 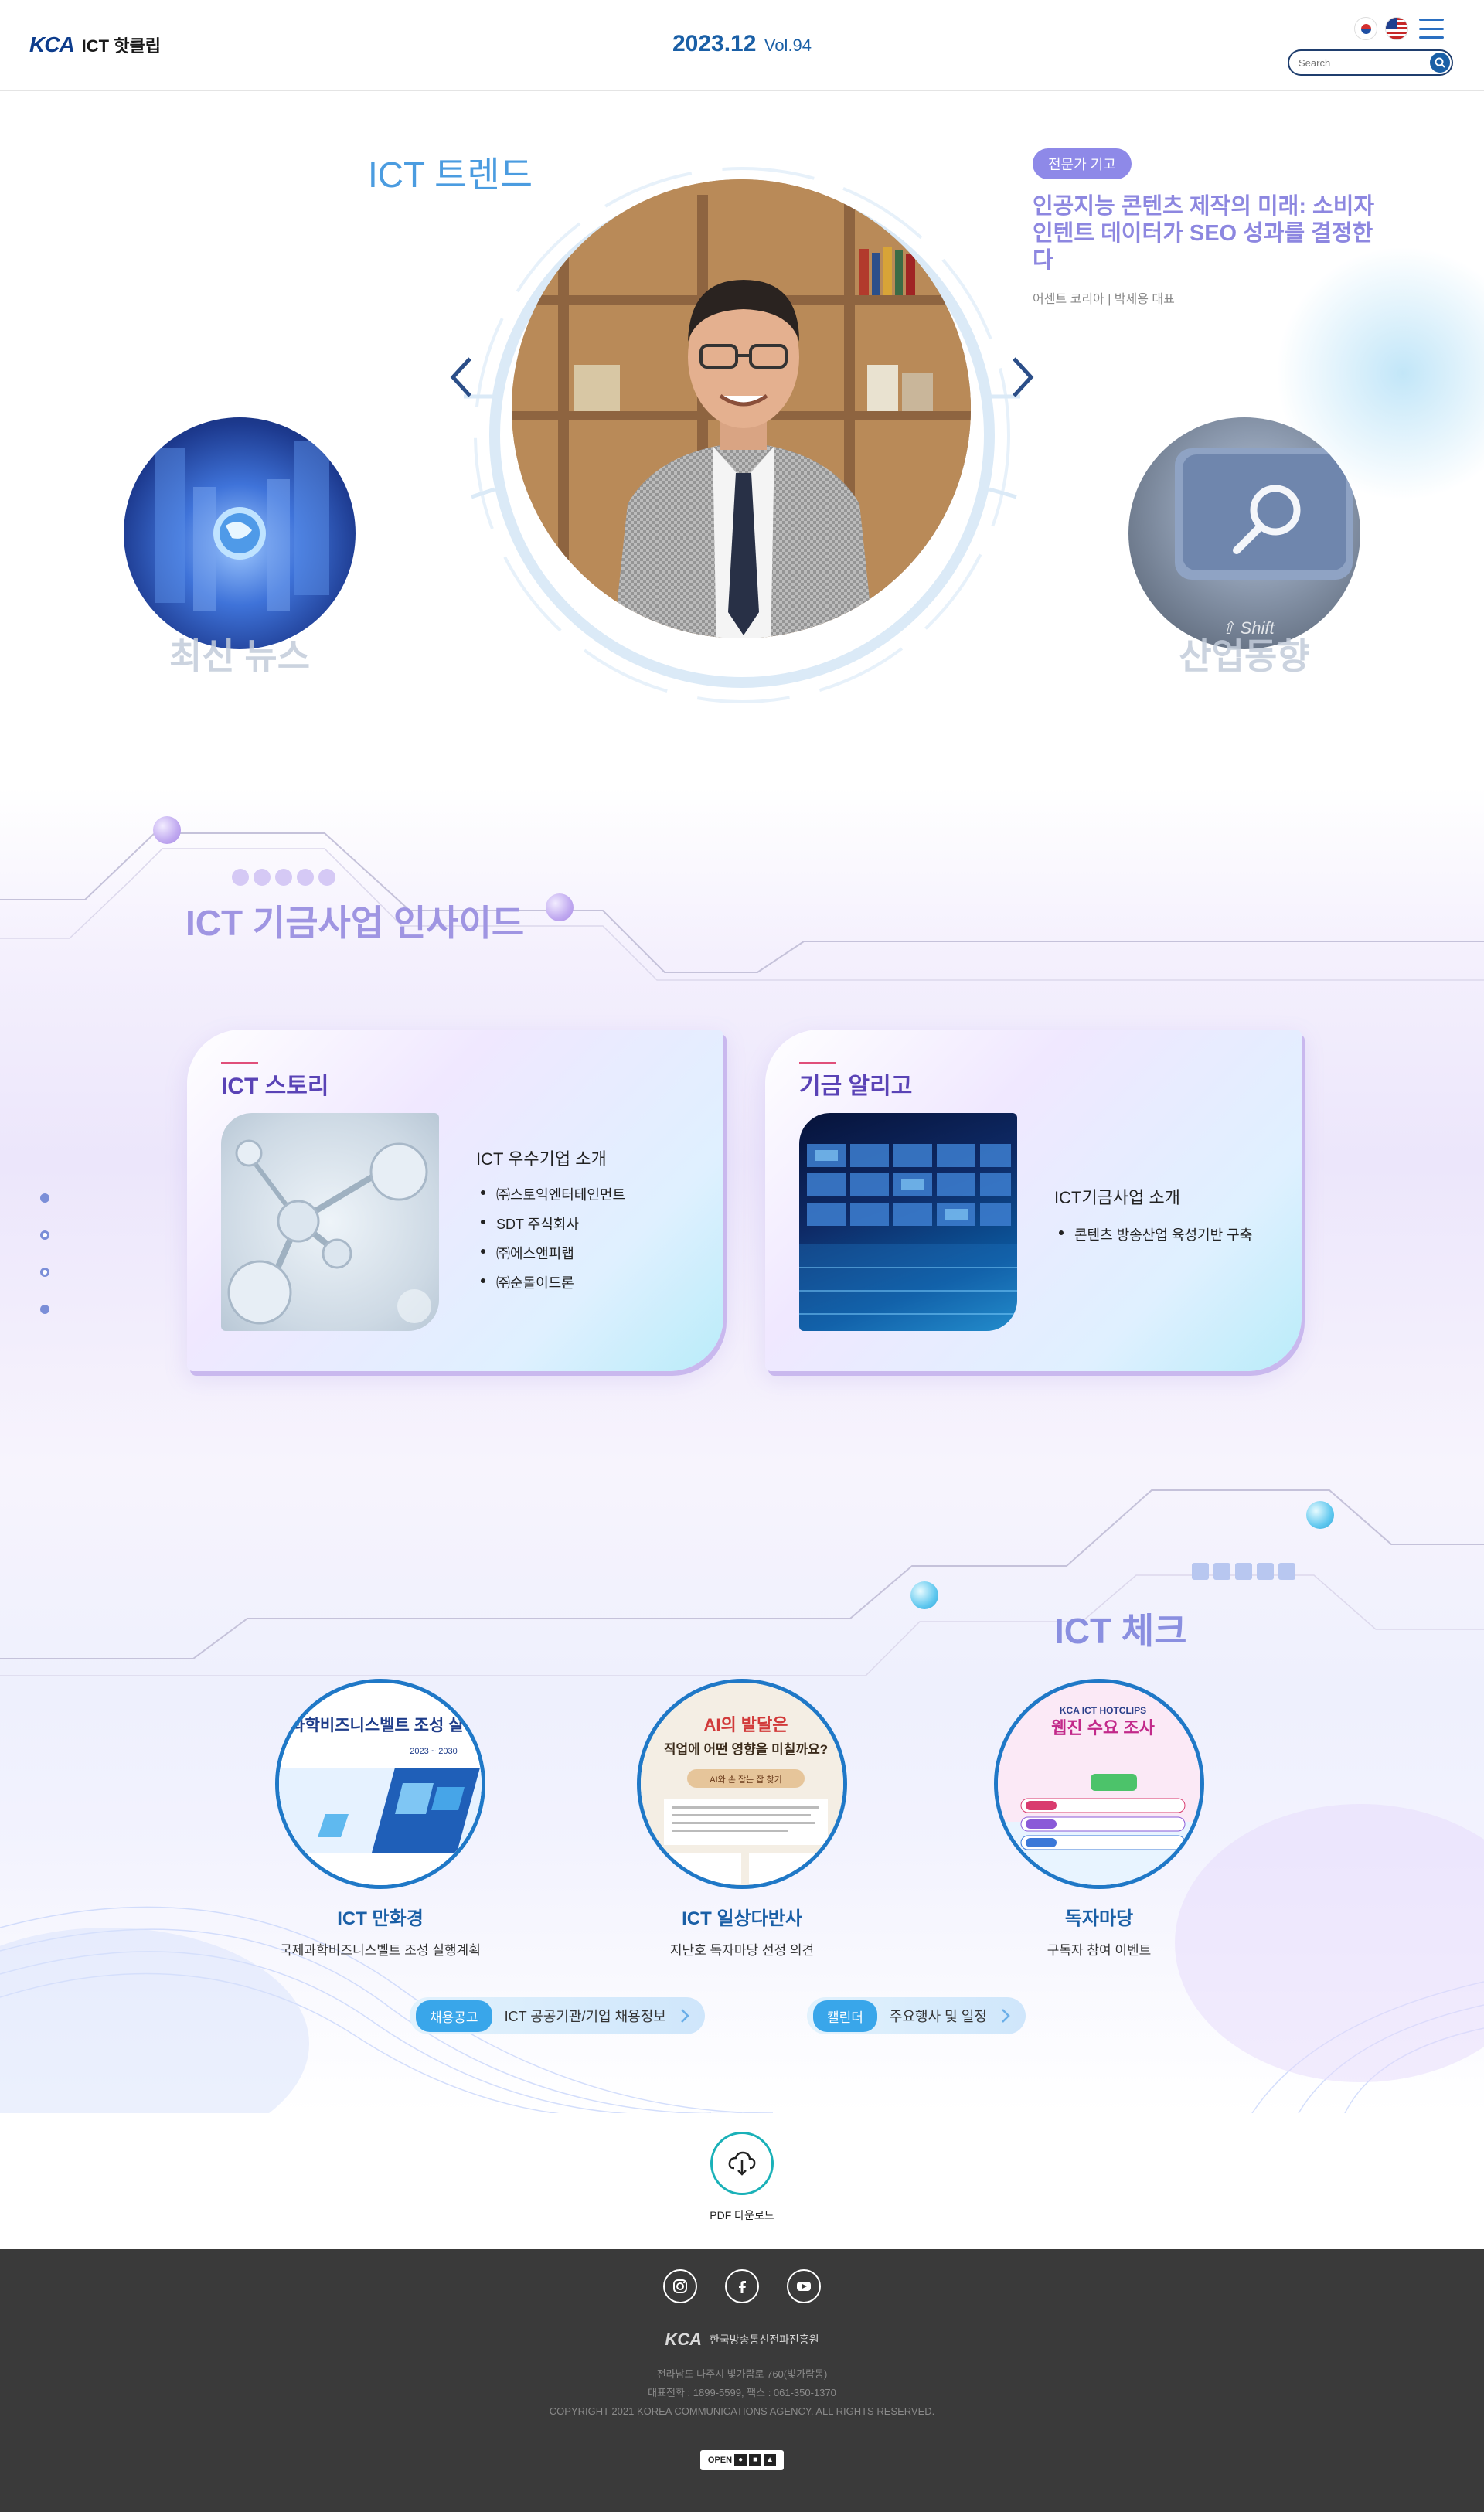 I want to click on tile-subtitle: 지난호 독자마당 선정 의견, so click(x=742, y=1950).